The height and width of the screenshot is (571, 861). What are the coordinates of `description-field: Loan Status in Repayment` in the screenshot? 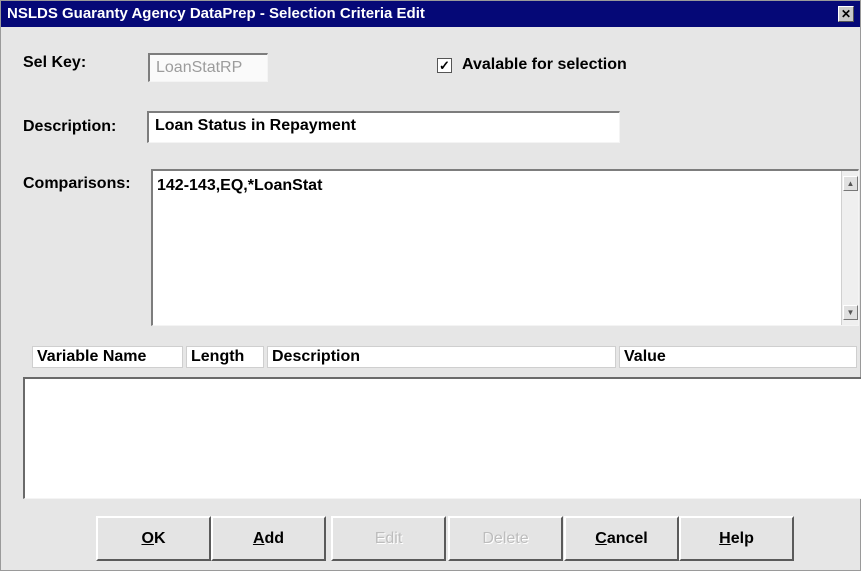 It's located at (383, 127).